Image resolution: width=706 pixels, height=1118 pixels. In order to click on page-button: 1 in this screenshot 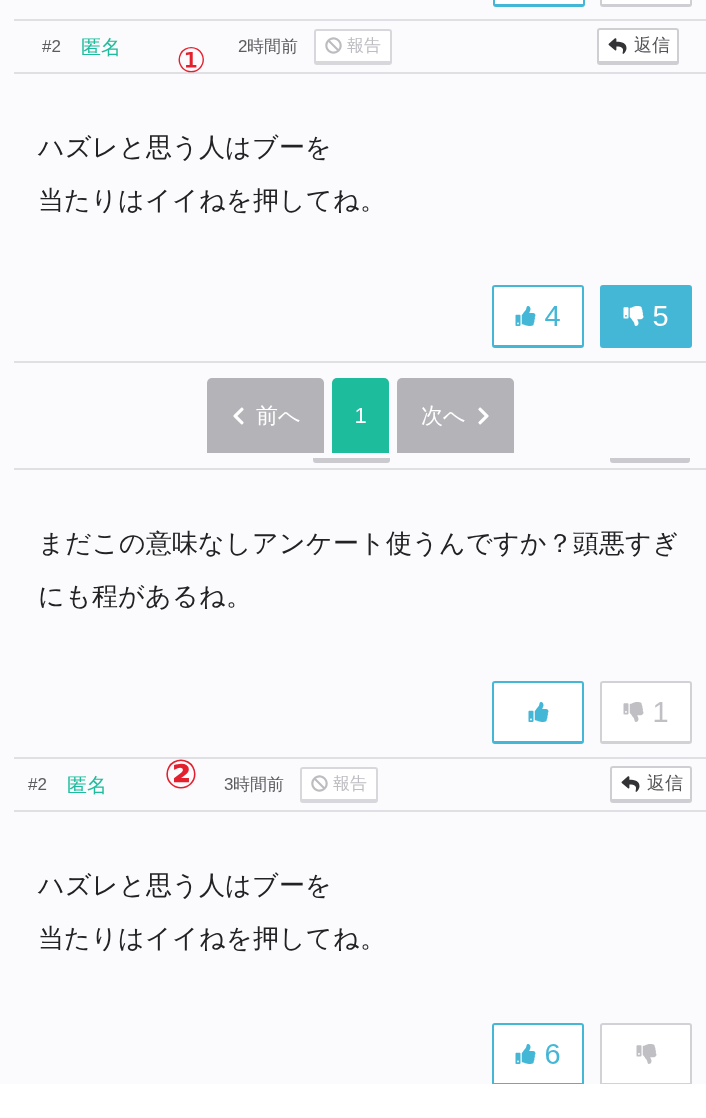, I will do `click(360, 415)`.